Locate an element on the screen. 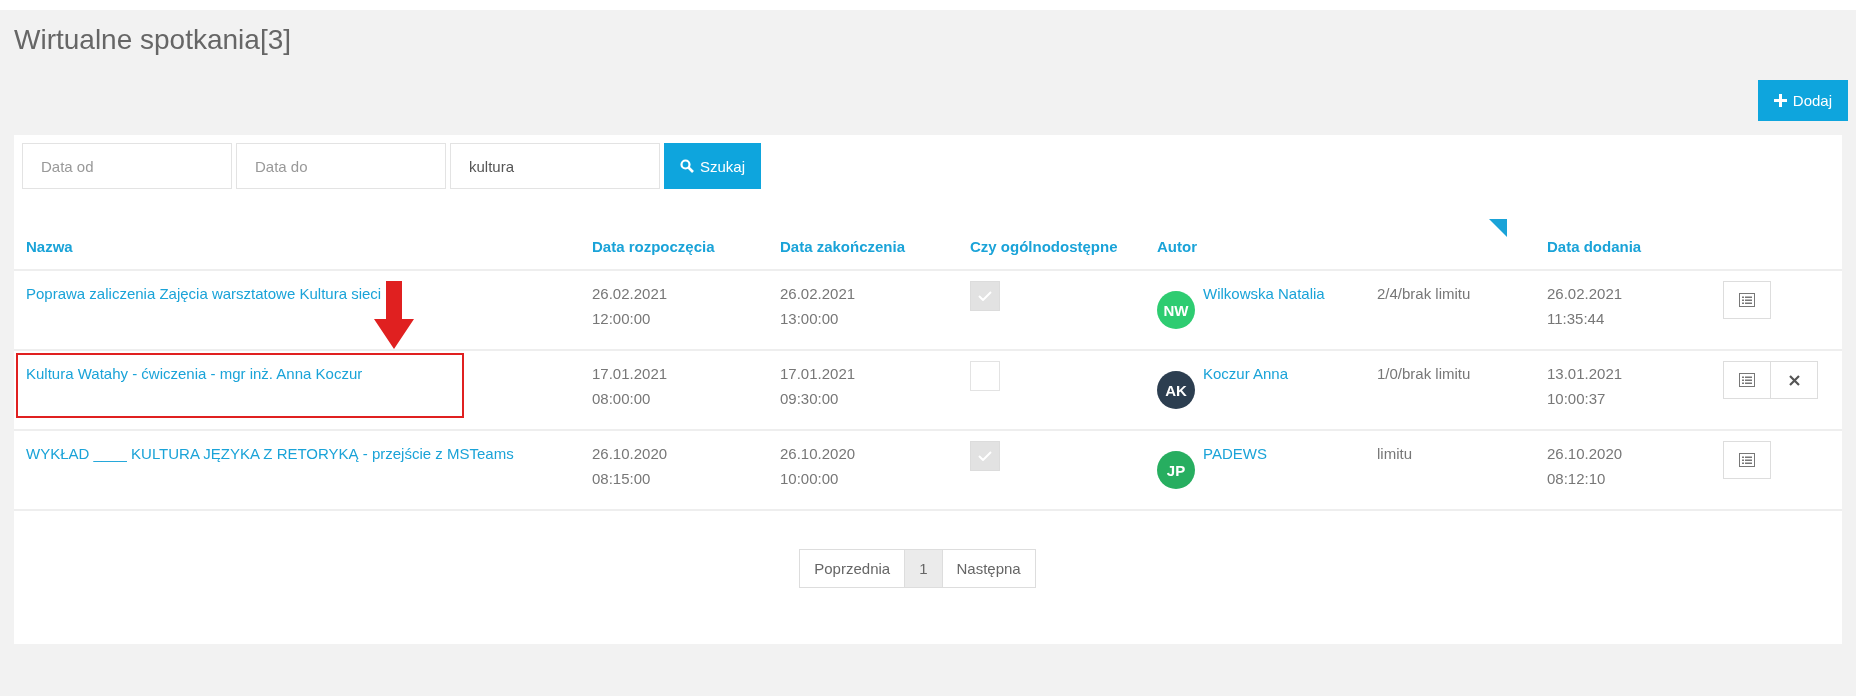 This screenshot has width=1856, height=696. author-link: Koczur Anna is located at coordinates (1246, 373).